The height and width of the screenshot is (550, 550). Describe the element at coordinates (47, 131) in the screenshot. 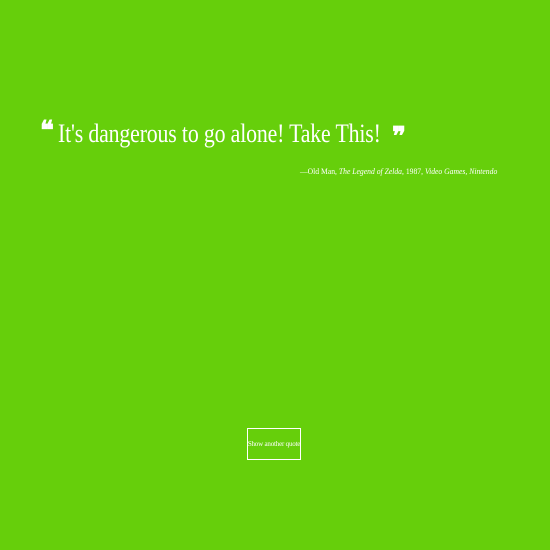

I see `open-quote-icon: ❝` at that location.